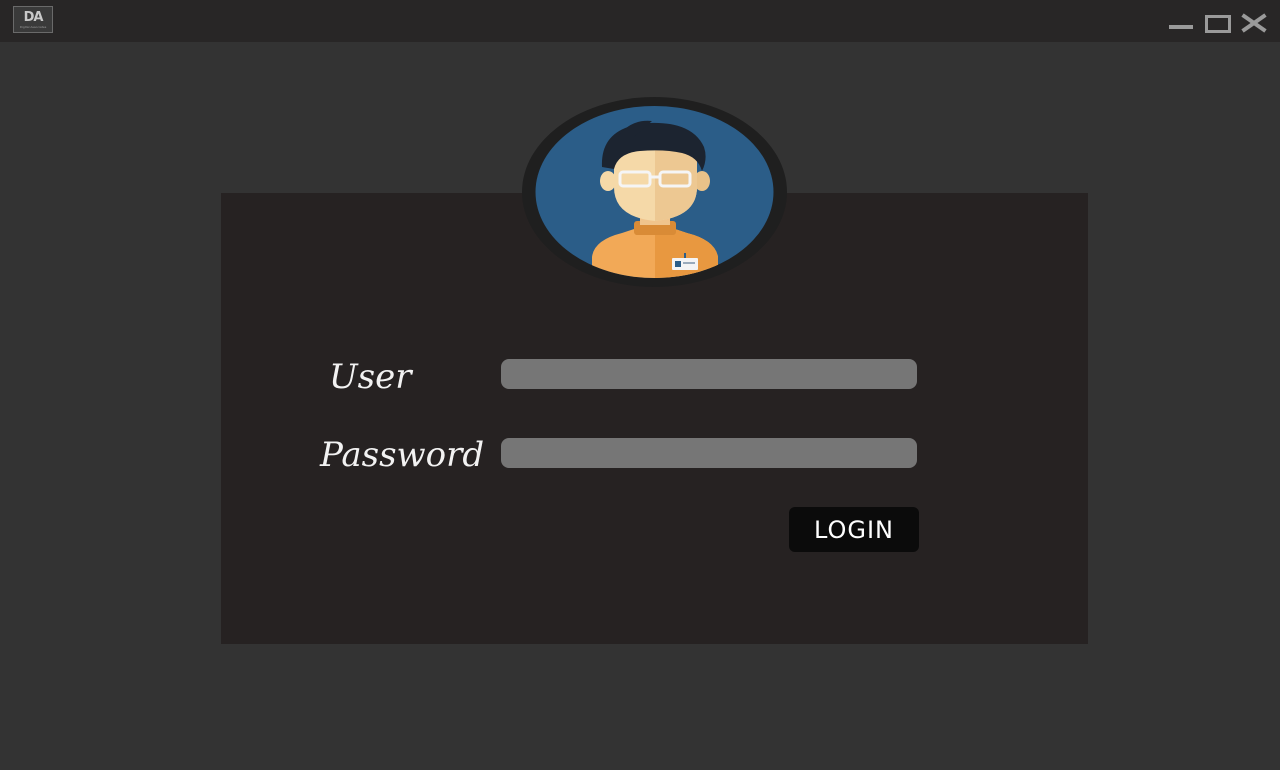 The width and height of the screenshot is (1280, 770). I want to click on logo-text: DA, so click(33, 17).